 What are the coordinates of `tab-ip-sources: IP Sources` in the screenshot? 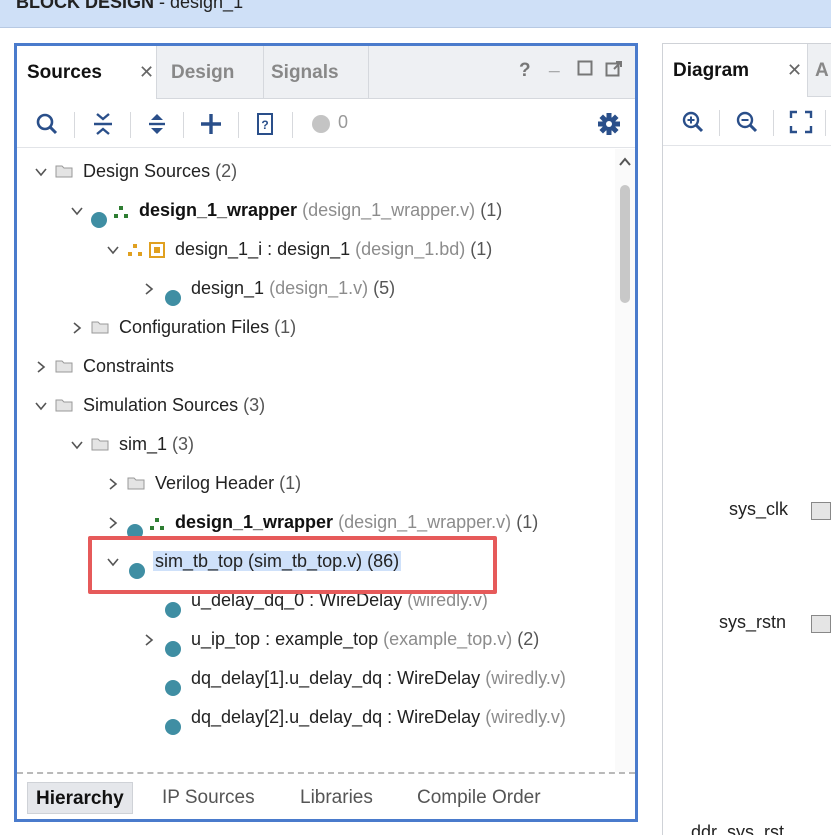 It's located at (208, 798).